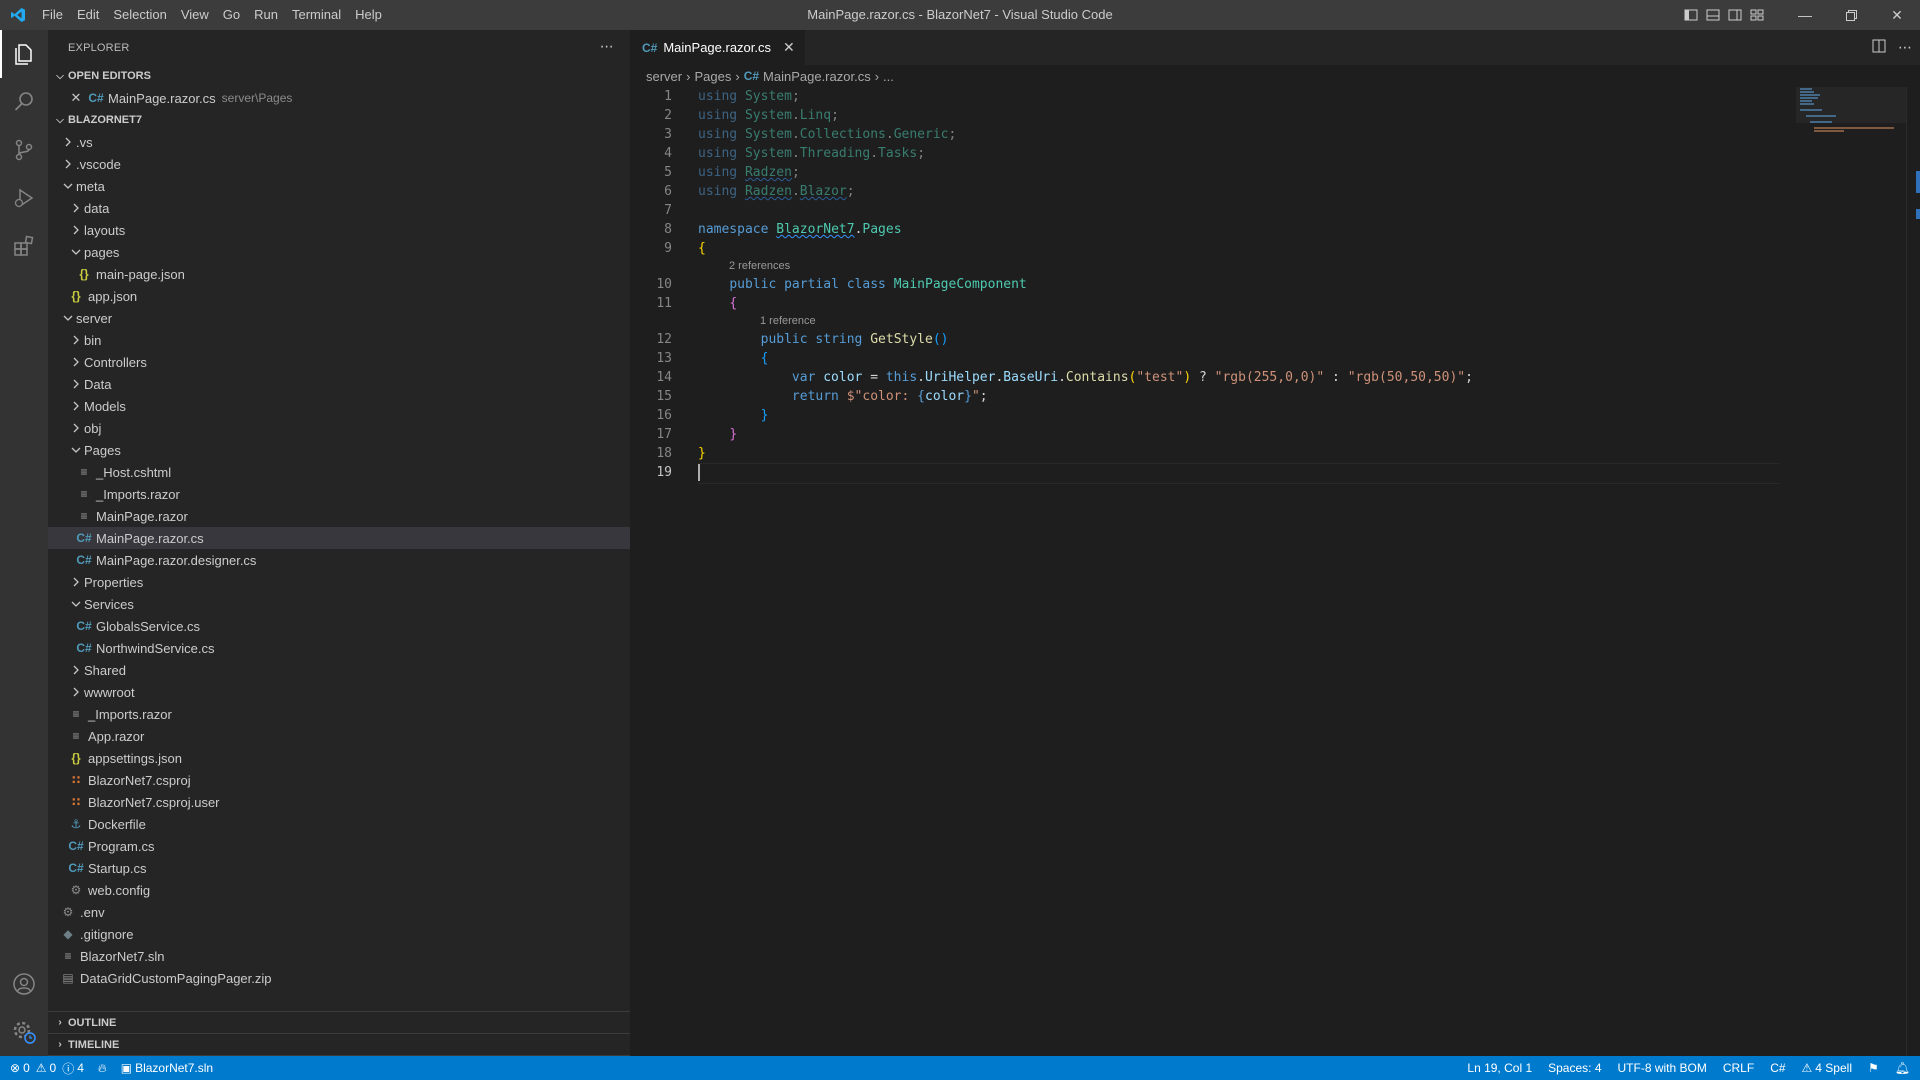 This screenshot has width=1920, height=1080. What do you see at coordinates (1735, 15) in the screenshot?
I see `toggle-secondary-sidebar-icon` at bounding box center [1735, 15].